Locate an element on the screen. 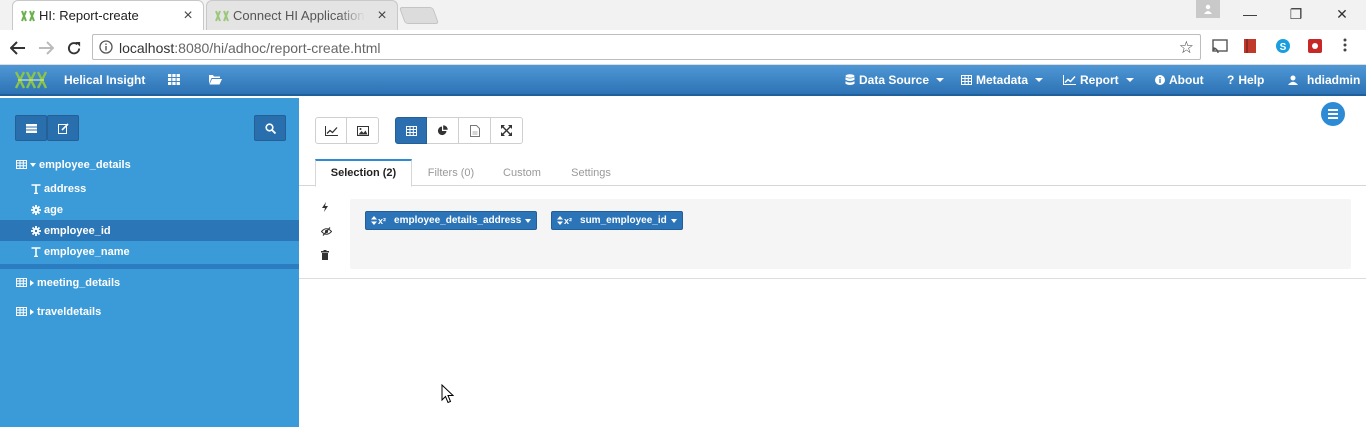  fullscreen-button is located at coordinates (507, 130).